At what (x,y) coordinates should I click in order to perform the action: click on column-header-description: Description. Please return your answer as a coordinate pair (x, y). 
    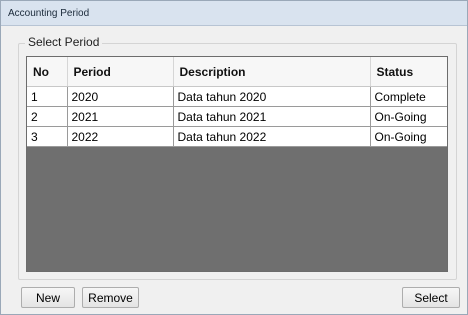
    Looking at the image, I should click on (272, 72).